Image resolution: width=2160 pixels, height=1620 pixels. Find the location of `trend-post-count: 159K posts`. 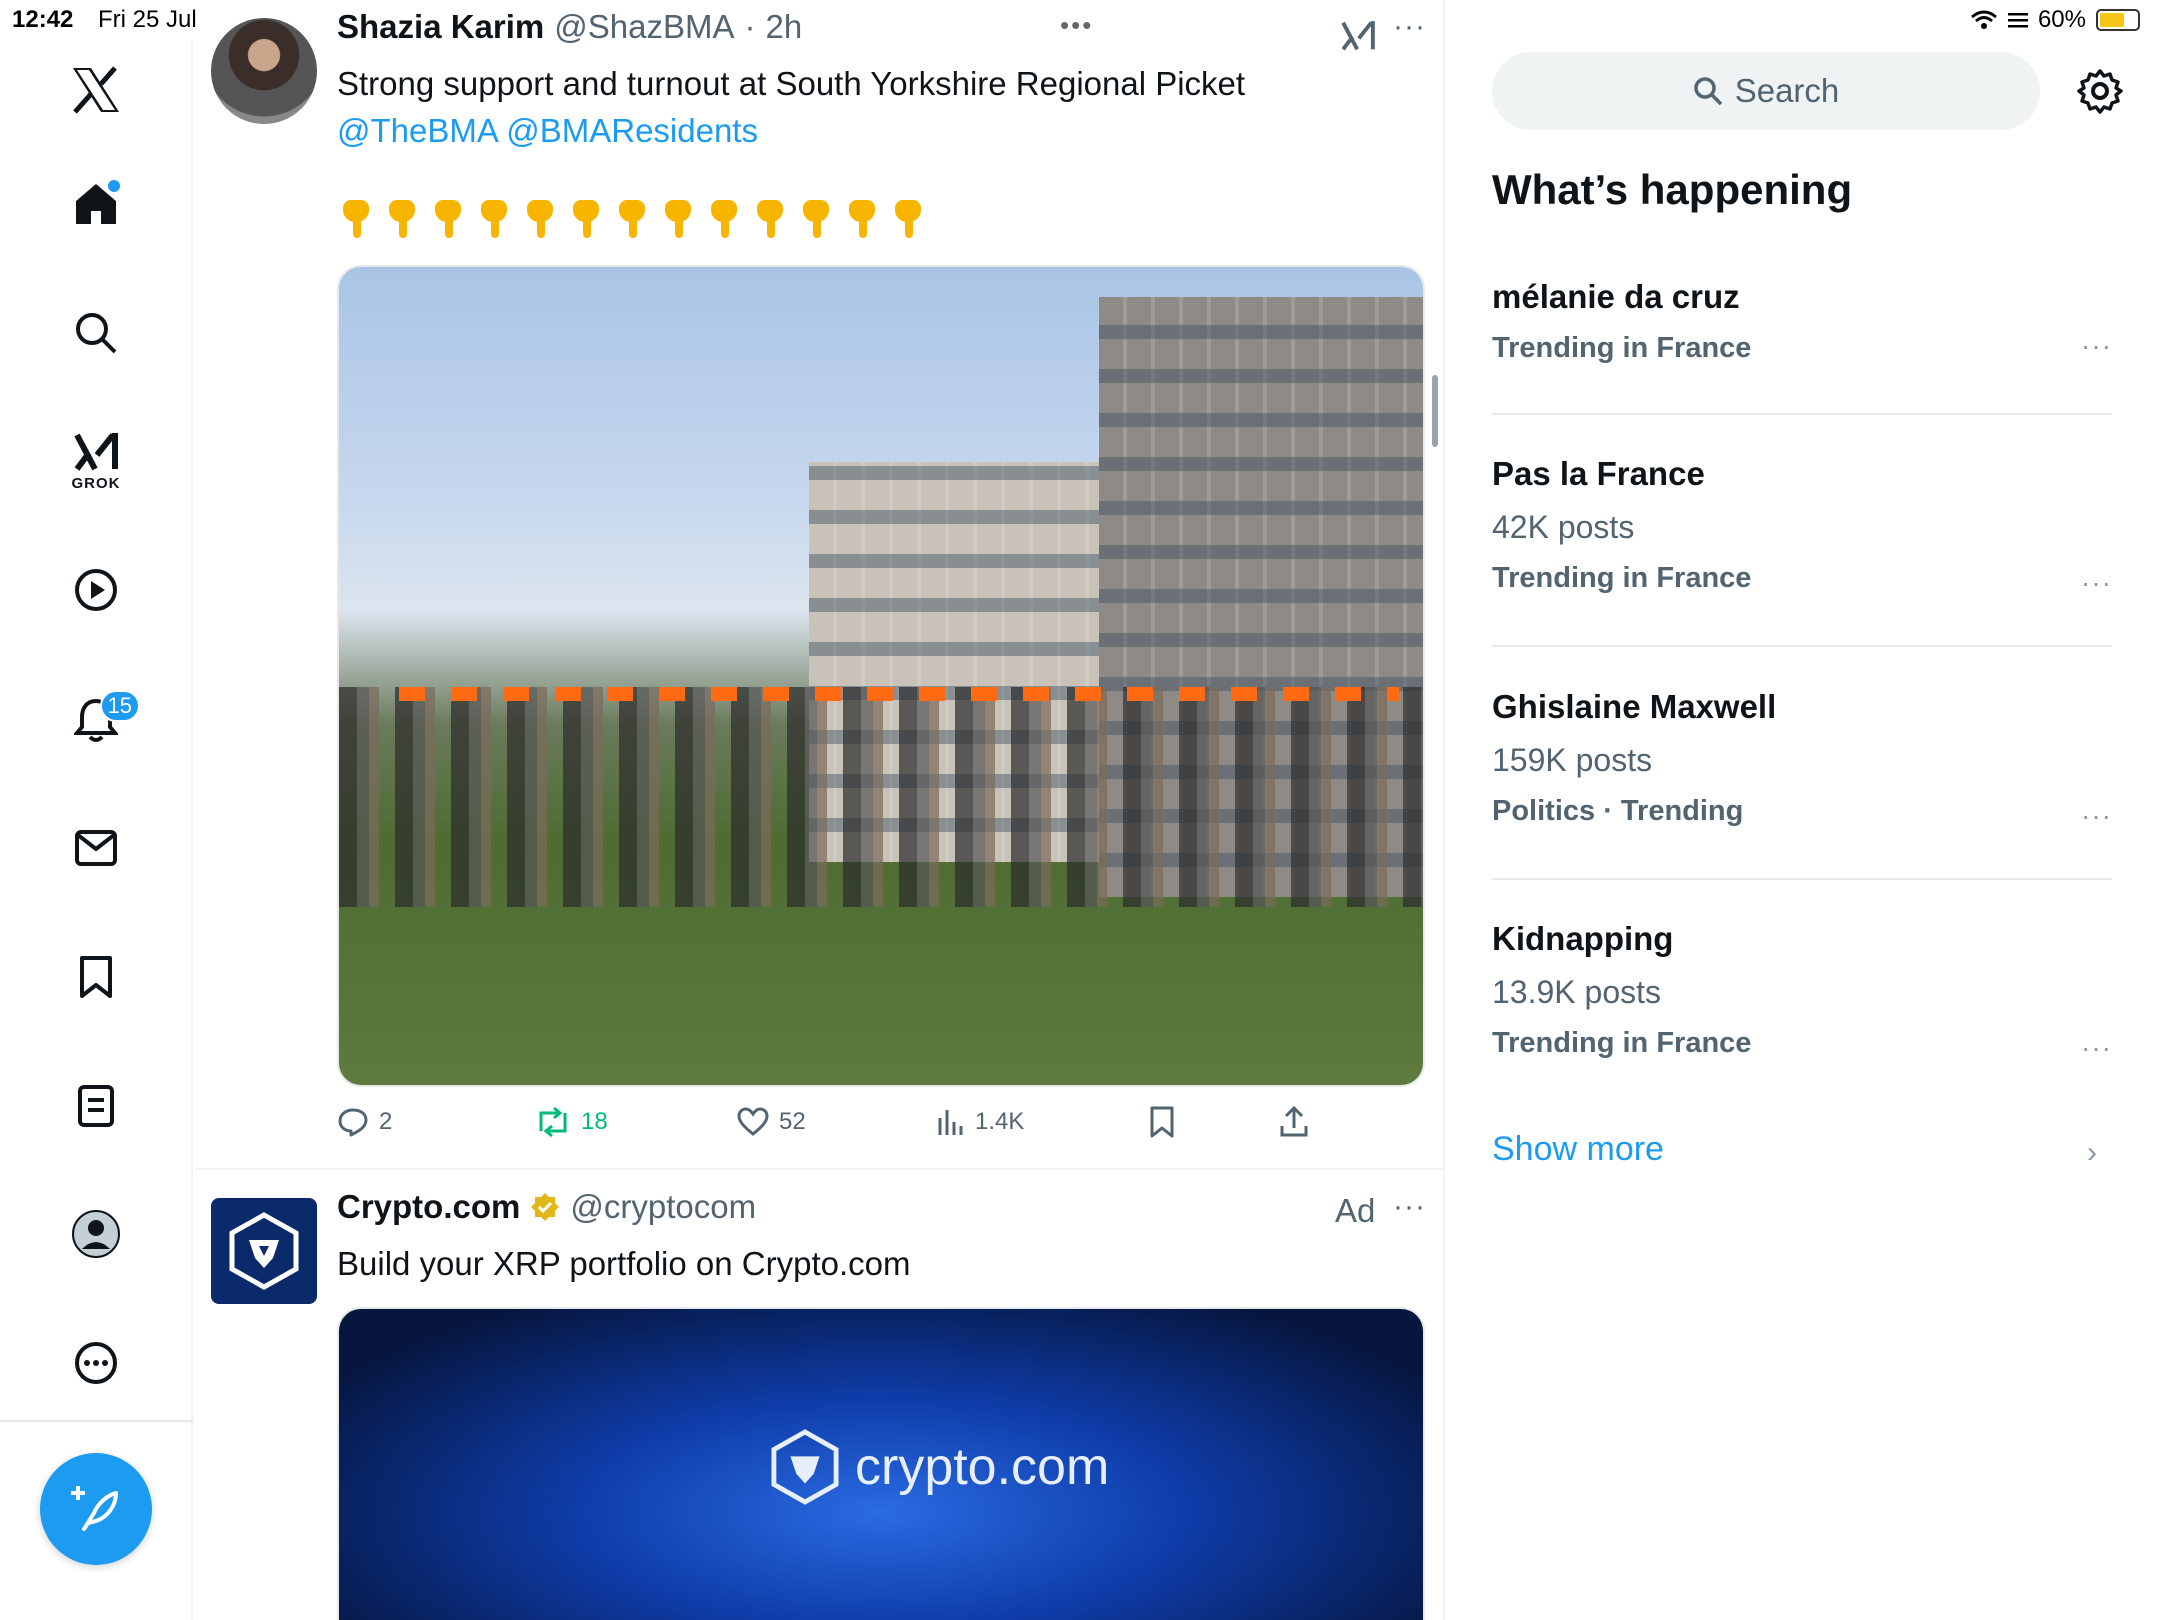

trend-post-count: 159K posts is located at coordinates (1572, 760).